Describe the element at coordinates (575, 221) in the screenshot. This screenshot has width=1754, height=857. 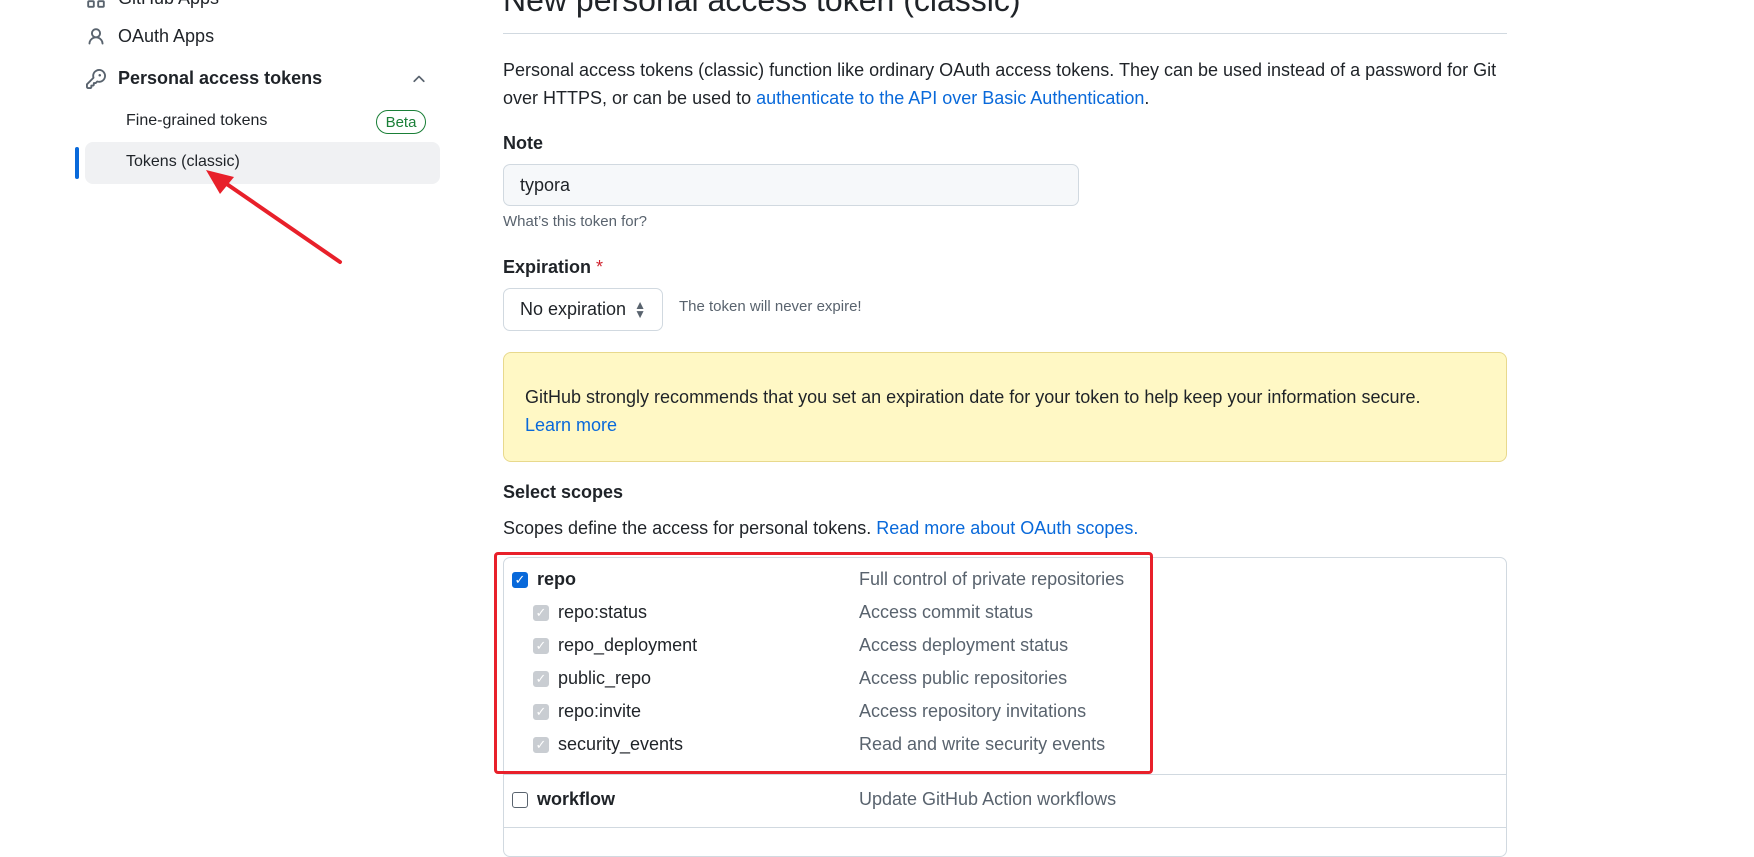
I see `note-hint: What’s this token for?` at that location.